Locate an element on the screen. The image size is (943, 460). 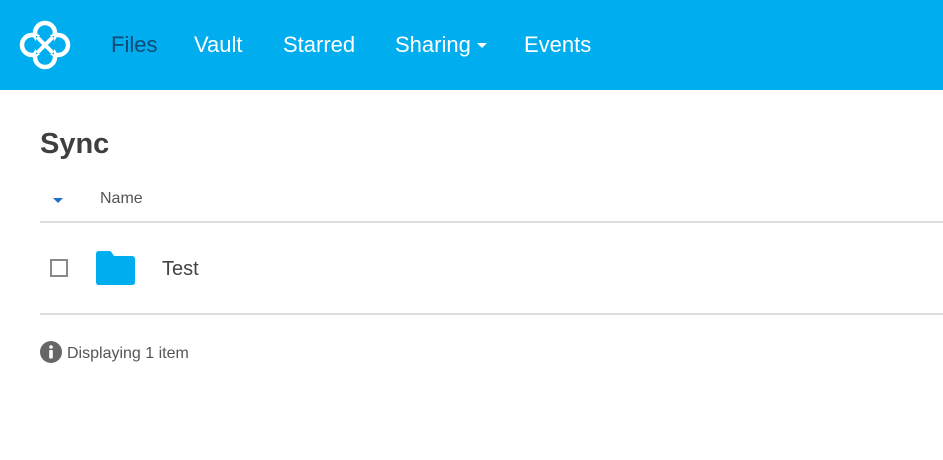
folder-icon is located at coordinates (115, 268).